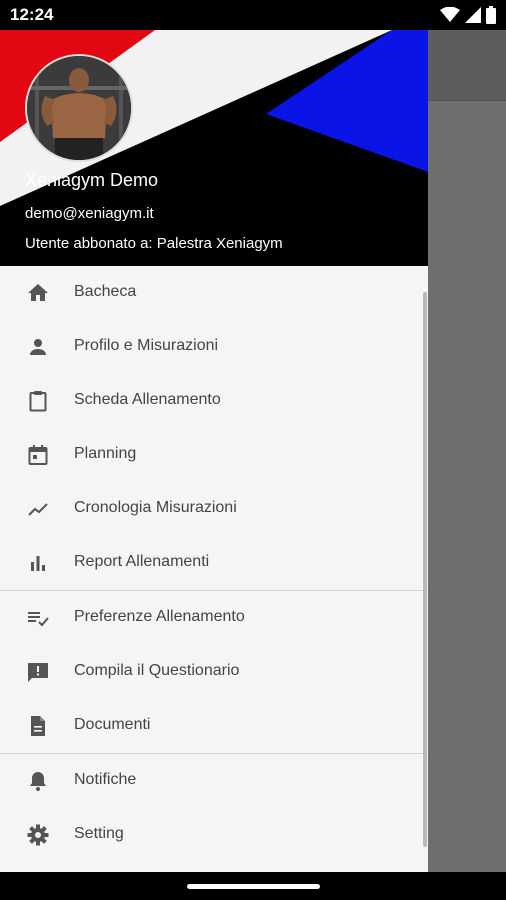 The width and height of the screenshot is (506, 900). I want to click on bell-icon, so click(38, 781).